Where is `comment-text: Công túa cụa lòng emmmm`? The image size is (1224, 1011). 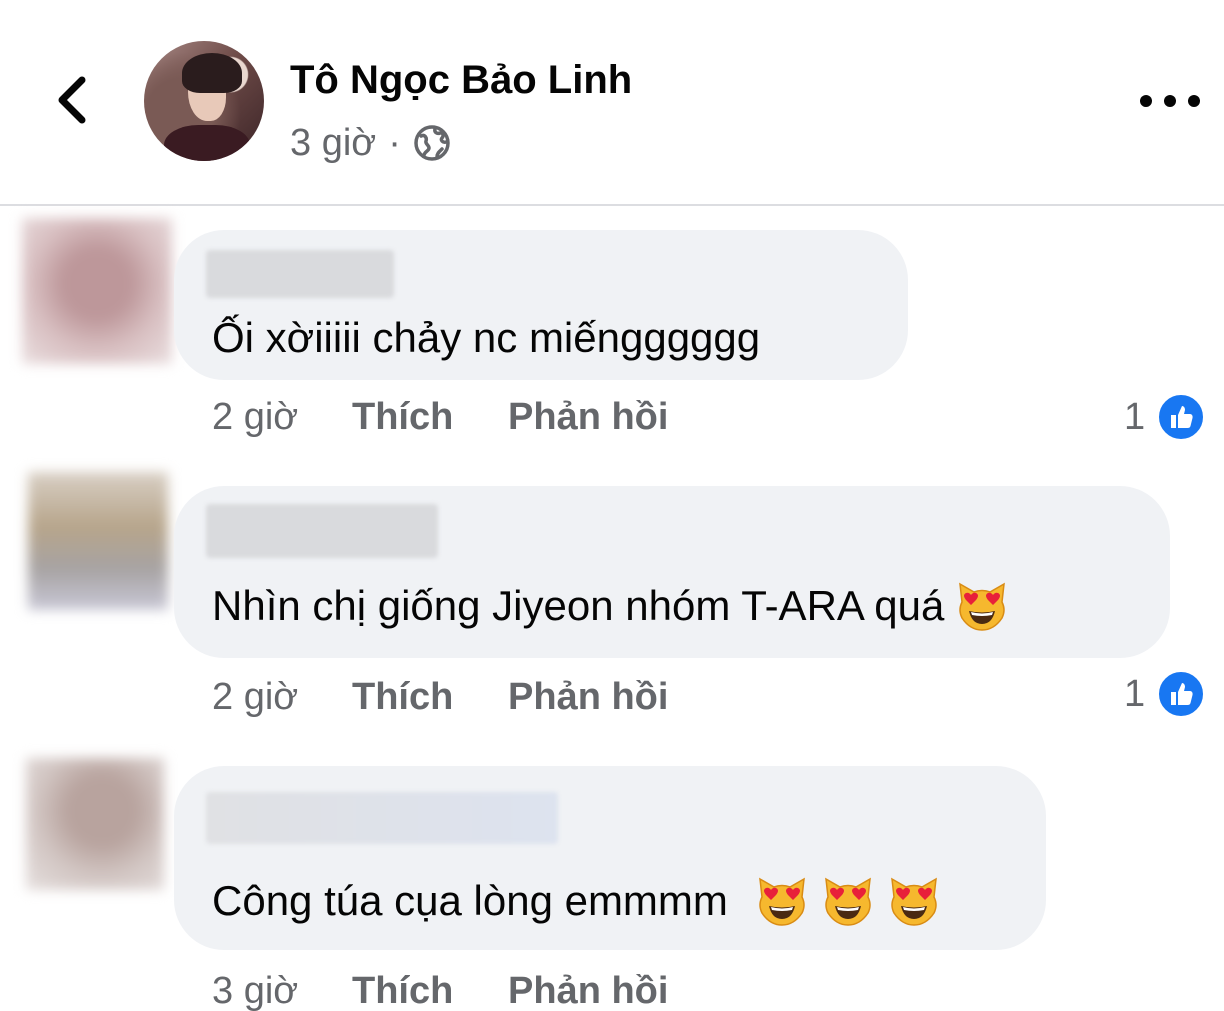 comment-text: Công túa cụa lòng emmmm is located at coordinates (577, 901).